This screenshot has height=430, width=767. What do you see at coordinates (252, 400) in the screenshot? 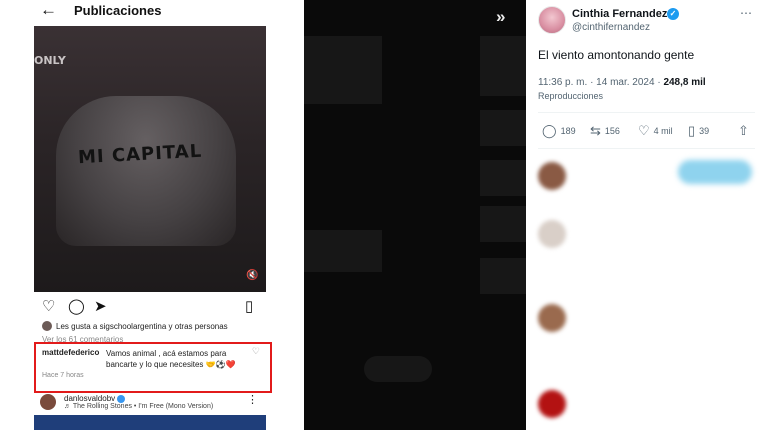
I see `more-vertical-icon: ⋮` at bounding box center [252, 400].